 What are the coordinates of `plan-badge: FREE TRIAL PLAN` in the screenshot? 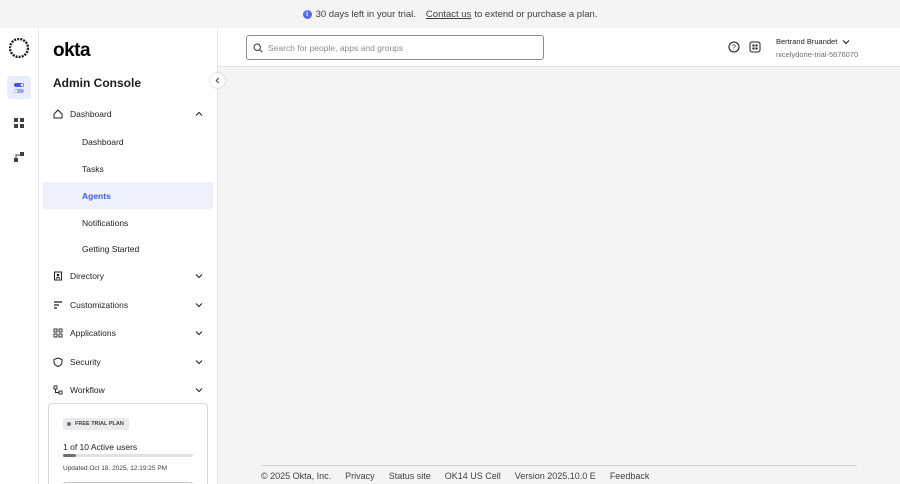 It's located at (96, 424).